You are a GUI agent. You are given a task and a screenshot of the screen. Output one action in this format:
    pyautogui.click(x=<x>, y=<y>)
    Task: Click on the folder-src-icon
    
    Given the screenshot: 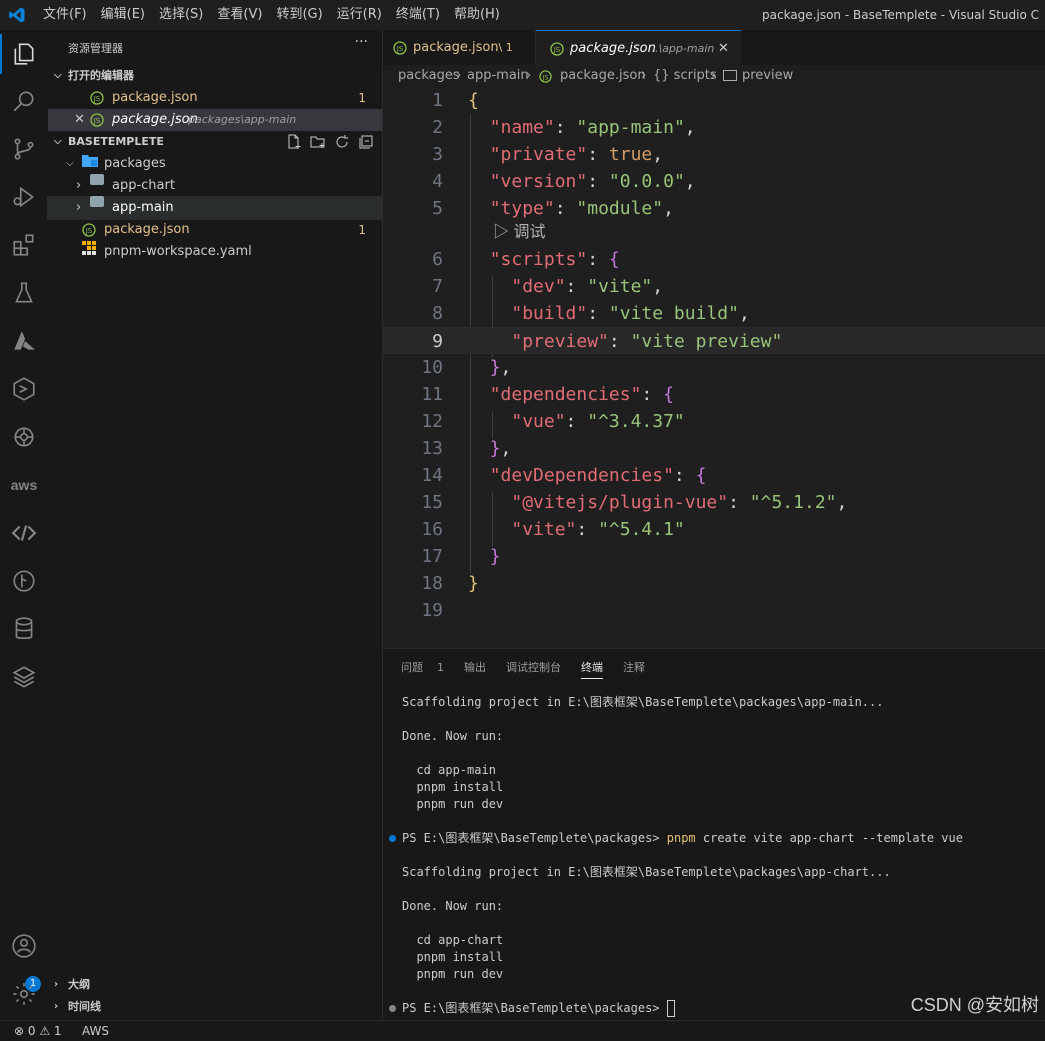 What is the action you would take?
    pyautogui.click(x=90, y=164)
    